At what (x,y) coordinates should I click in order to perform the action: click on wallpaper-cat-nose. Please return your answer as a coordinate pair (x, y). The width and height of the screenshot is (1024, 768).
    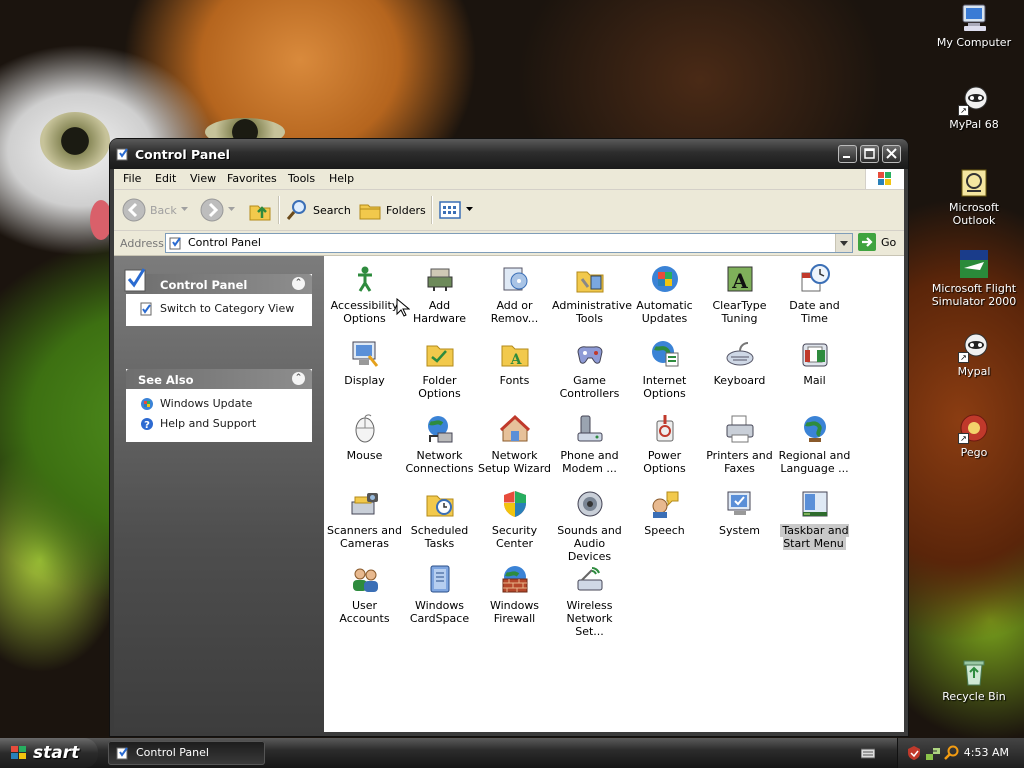
    Looking at the image, I should click on (101, 220).